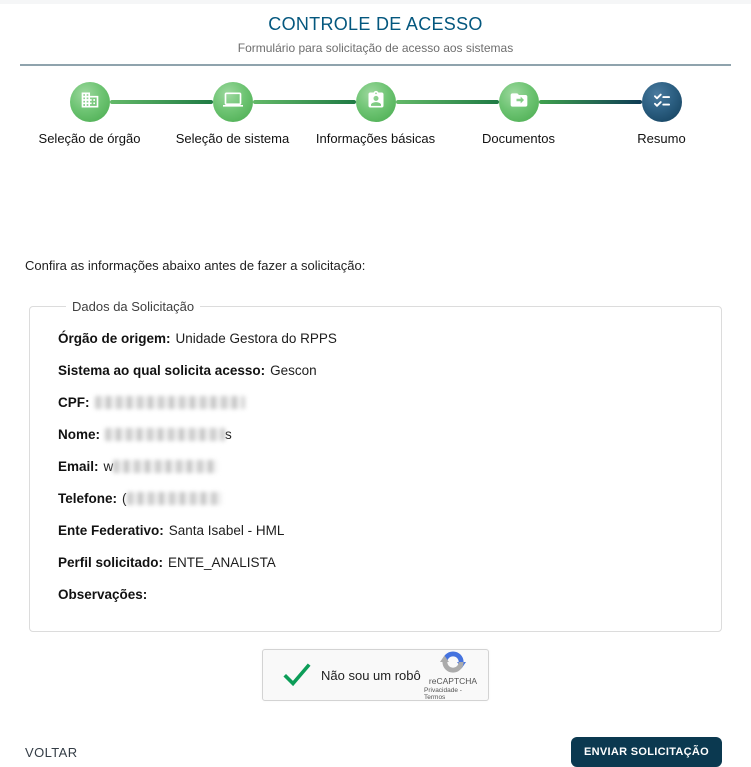 The image size is (751, 767). Describe the element at coordinates (453, 662) in the screenshot. I see `recaptcha-logo-icon` at that location.